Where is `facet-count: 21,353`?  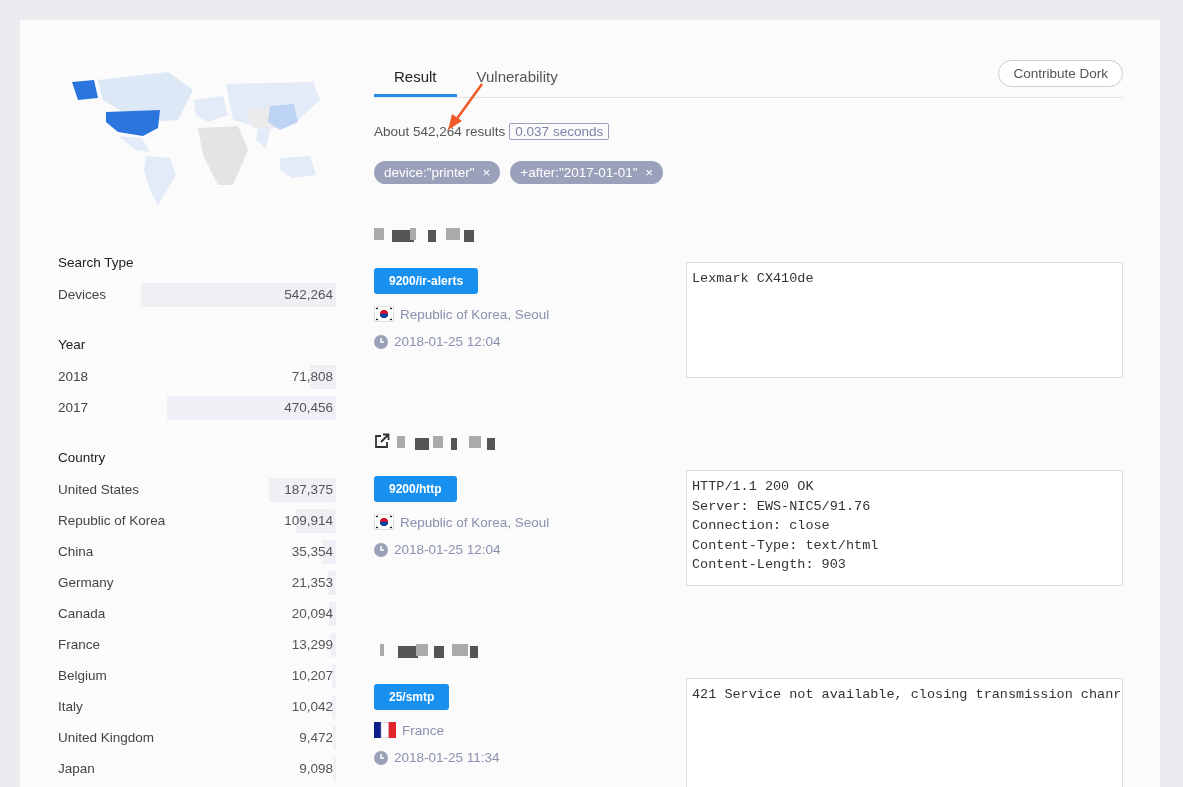
facet-count: 21,353 is located at coordinates (313, 582).